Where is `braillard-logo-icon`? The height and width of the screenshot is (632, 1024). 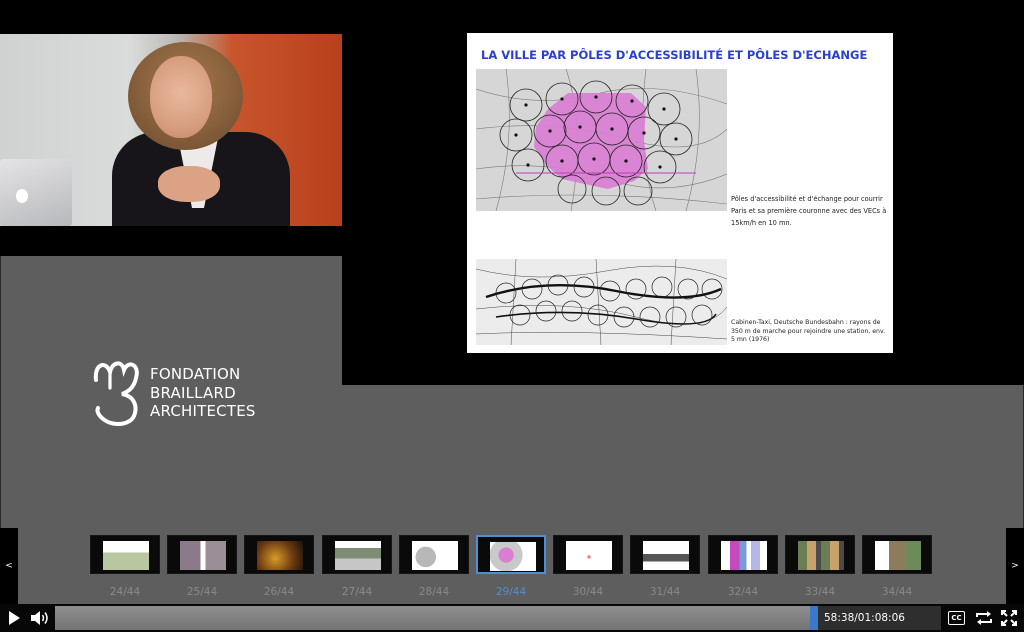 braillard-logo-icon is located at coordinates (116, 393).